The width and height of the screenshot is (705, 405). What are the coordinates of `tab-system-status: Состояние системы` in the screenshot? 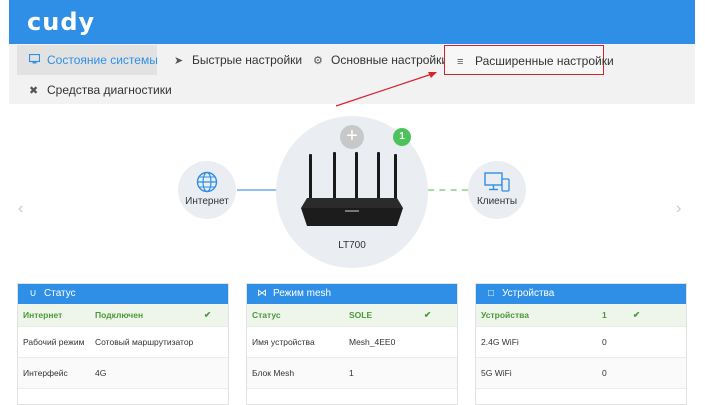 It's located at (87, 60).